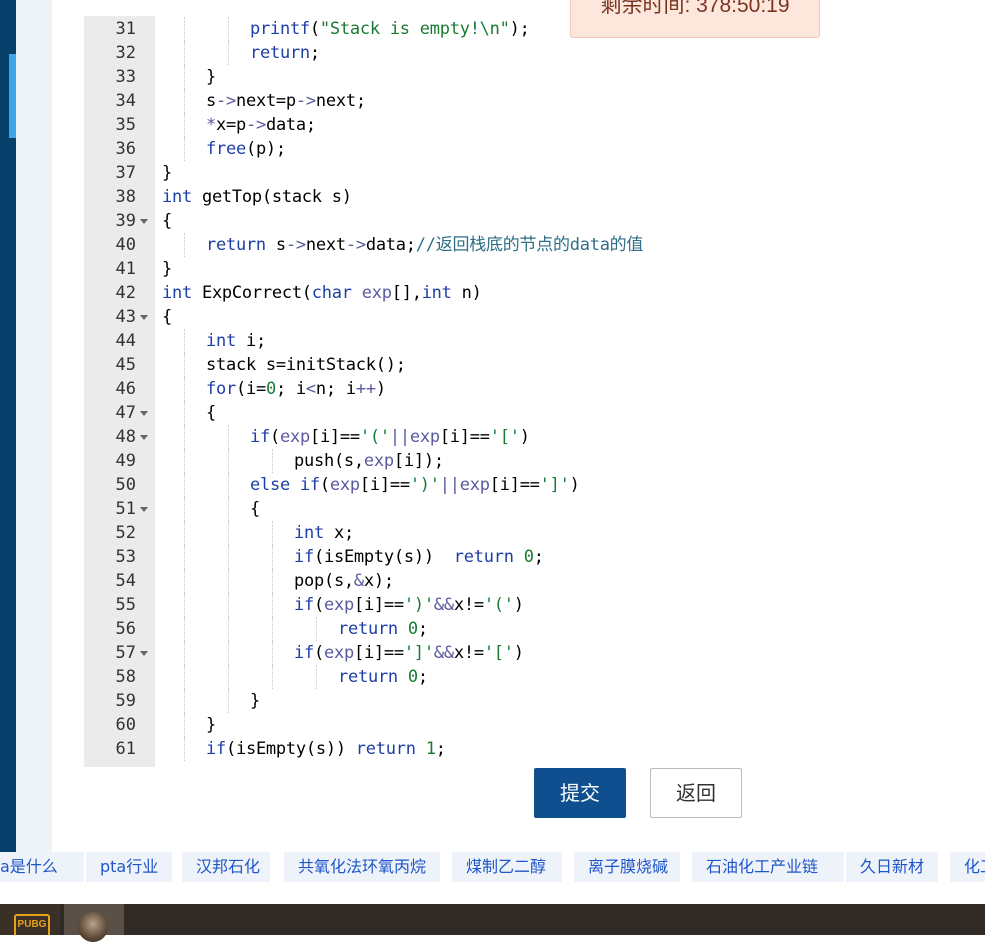 The image size is (985, 942). Describe the element at coordinates (534, 629) in the screenshot. I see `code-line: 56 return 0;` at that location.